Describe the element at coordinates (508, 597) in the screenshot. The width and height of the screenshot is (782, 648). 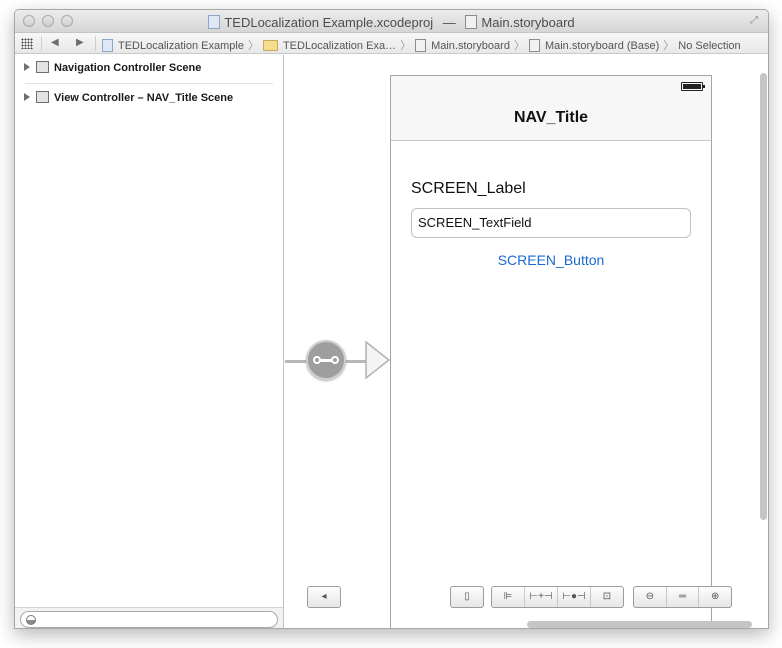
I see `align-button: ⊫` at that location.